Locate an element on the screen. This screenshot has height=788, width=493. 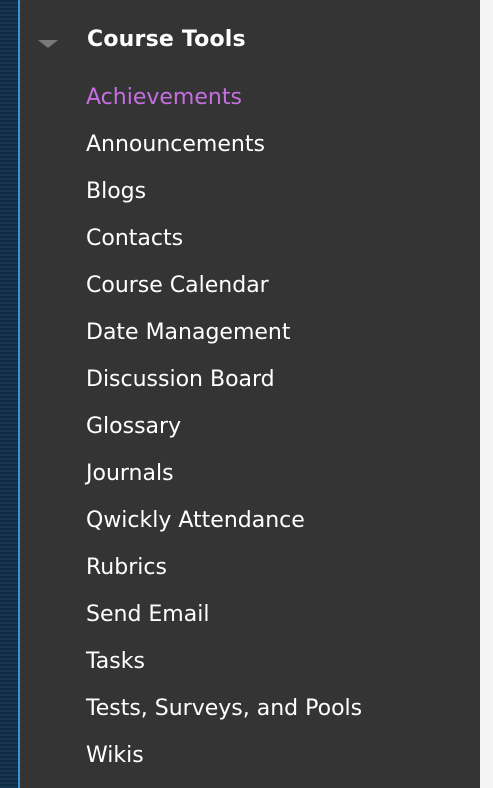
course-tool-item-discussion-board: Discussion Board is located at coordinates (250, 379).